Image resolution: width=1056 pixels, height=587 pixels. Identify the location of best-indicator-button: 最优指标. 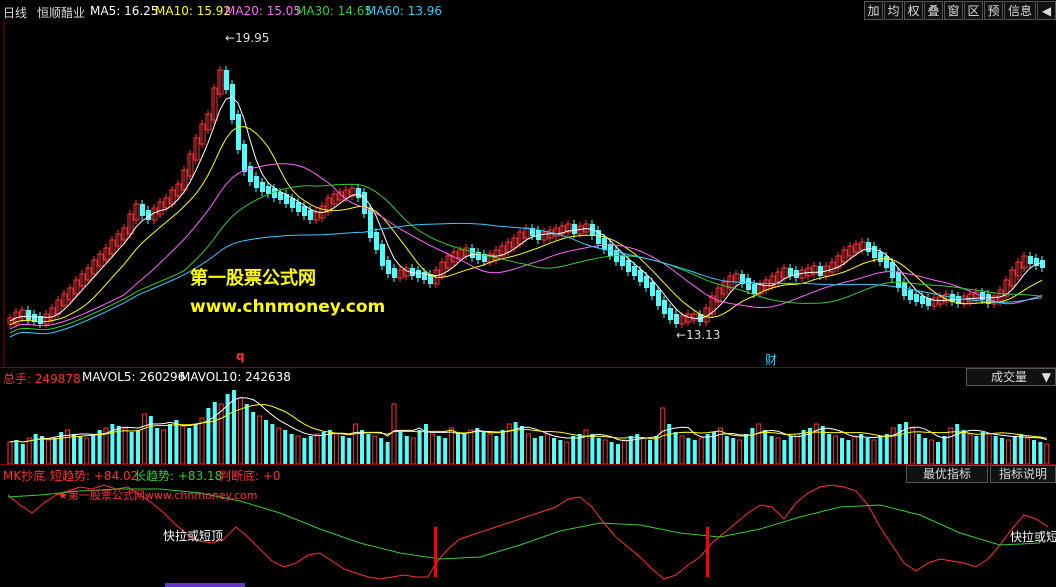
(947, 474).